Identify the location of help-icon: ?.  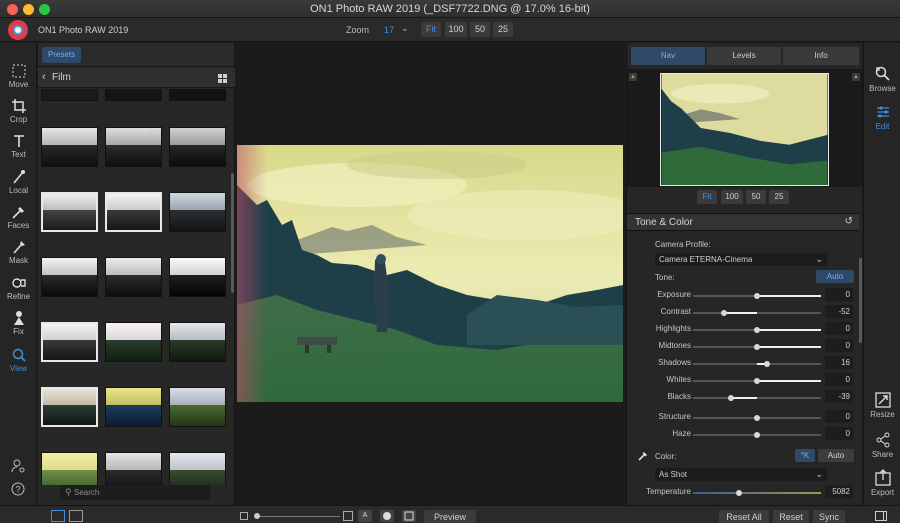
(18, 489).